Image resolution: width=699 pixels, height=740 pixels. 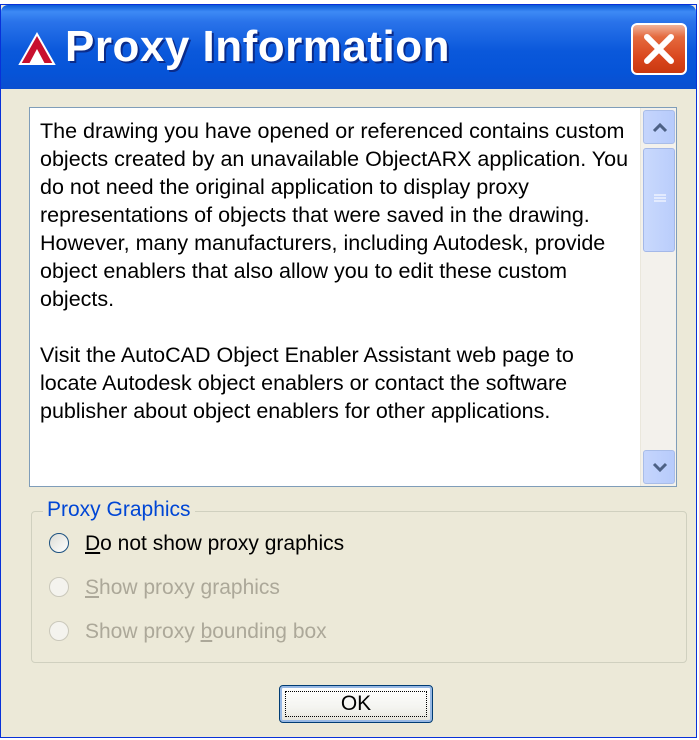 I want to click on close-button, so click(x=659, y=49).